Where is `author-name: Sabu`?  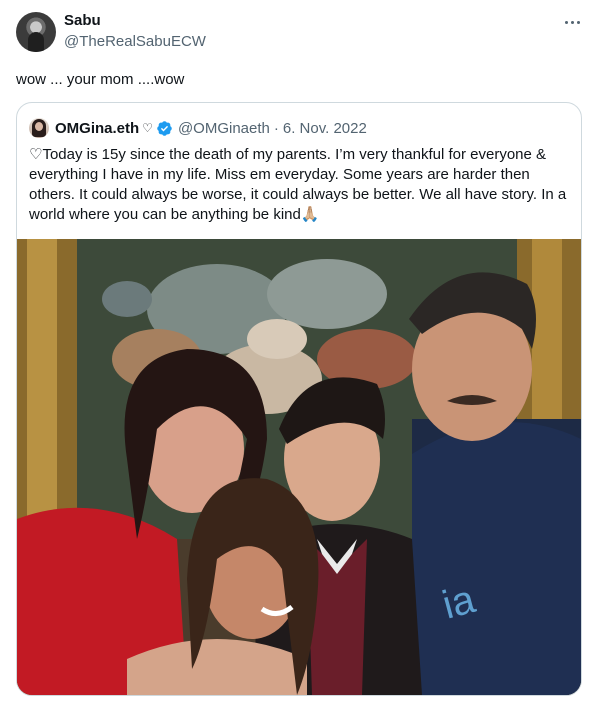 author-name: Sabu is located at coordinates (82, 20).